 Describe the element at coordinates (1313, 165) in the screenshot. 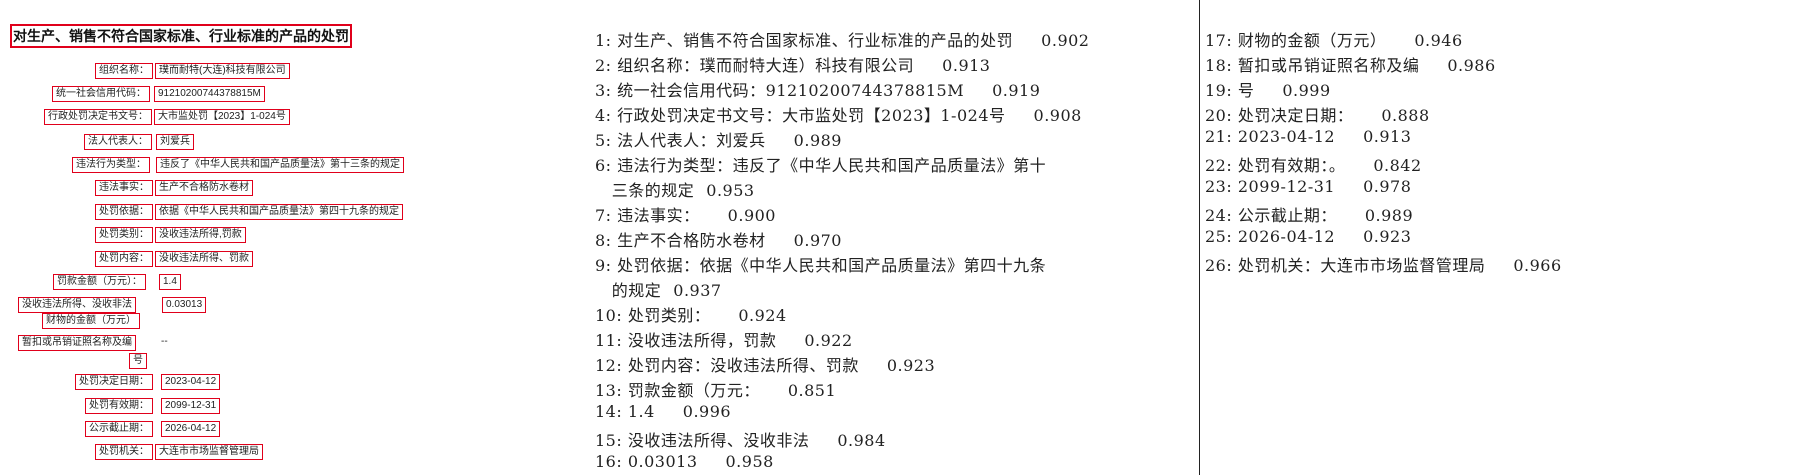

I see `result-line: 22: 处罚有效期：。 0.842` at that location.